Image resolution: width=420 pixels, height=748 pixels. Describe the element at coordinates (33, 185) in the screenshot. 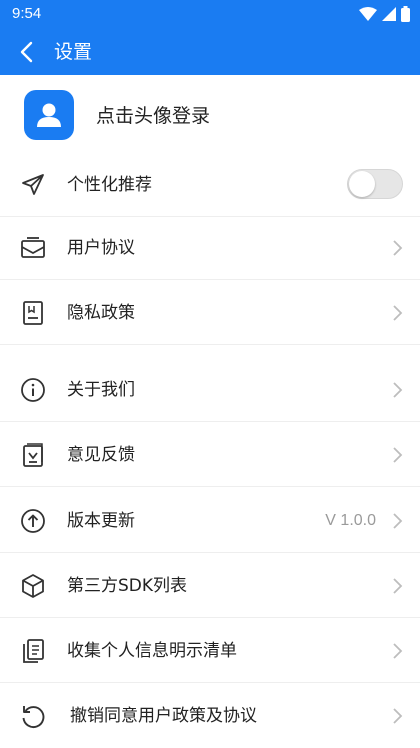

I see `send-icon` at that location.